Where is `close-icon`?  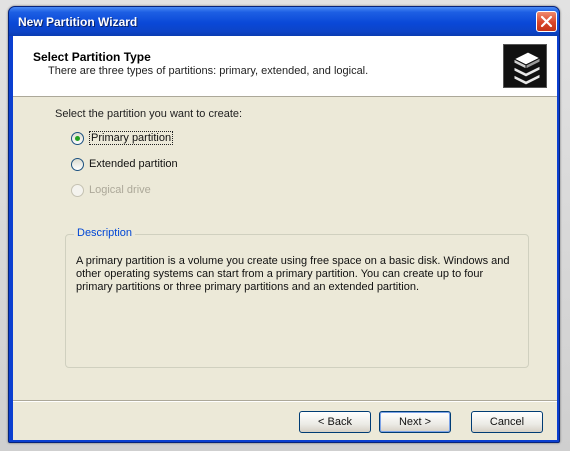 close-icon is located at coordinates (546, 21).